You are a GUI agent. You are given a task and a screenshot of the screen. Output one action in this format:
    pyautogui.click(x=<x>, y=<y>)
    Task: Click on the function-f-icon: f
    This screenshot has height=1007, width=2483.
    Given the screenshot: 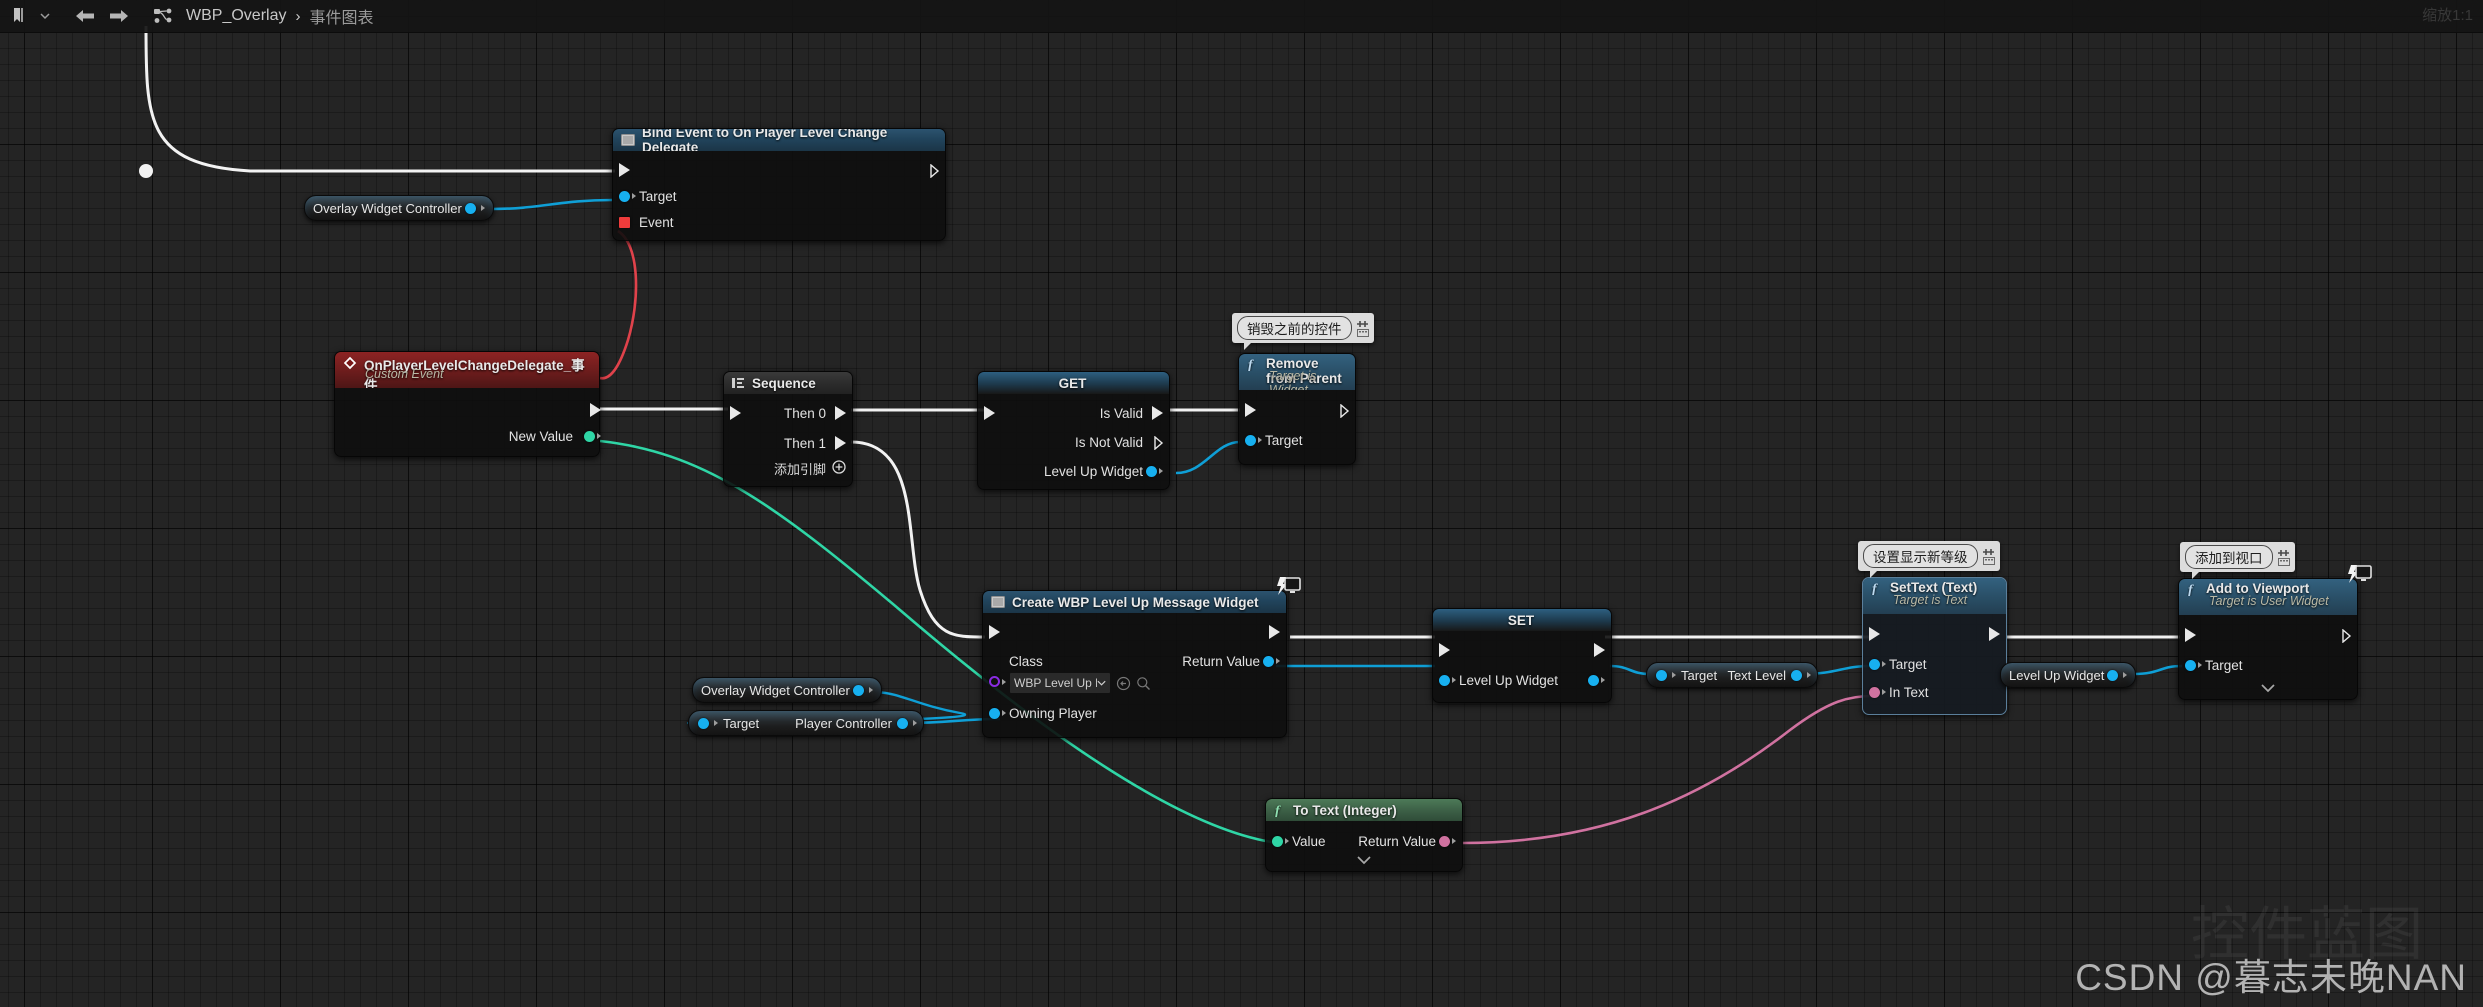 What is the action you would take?
    pyautogui.click(x=1253, y=364)
    